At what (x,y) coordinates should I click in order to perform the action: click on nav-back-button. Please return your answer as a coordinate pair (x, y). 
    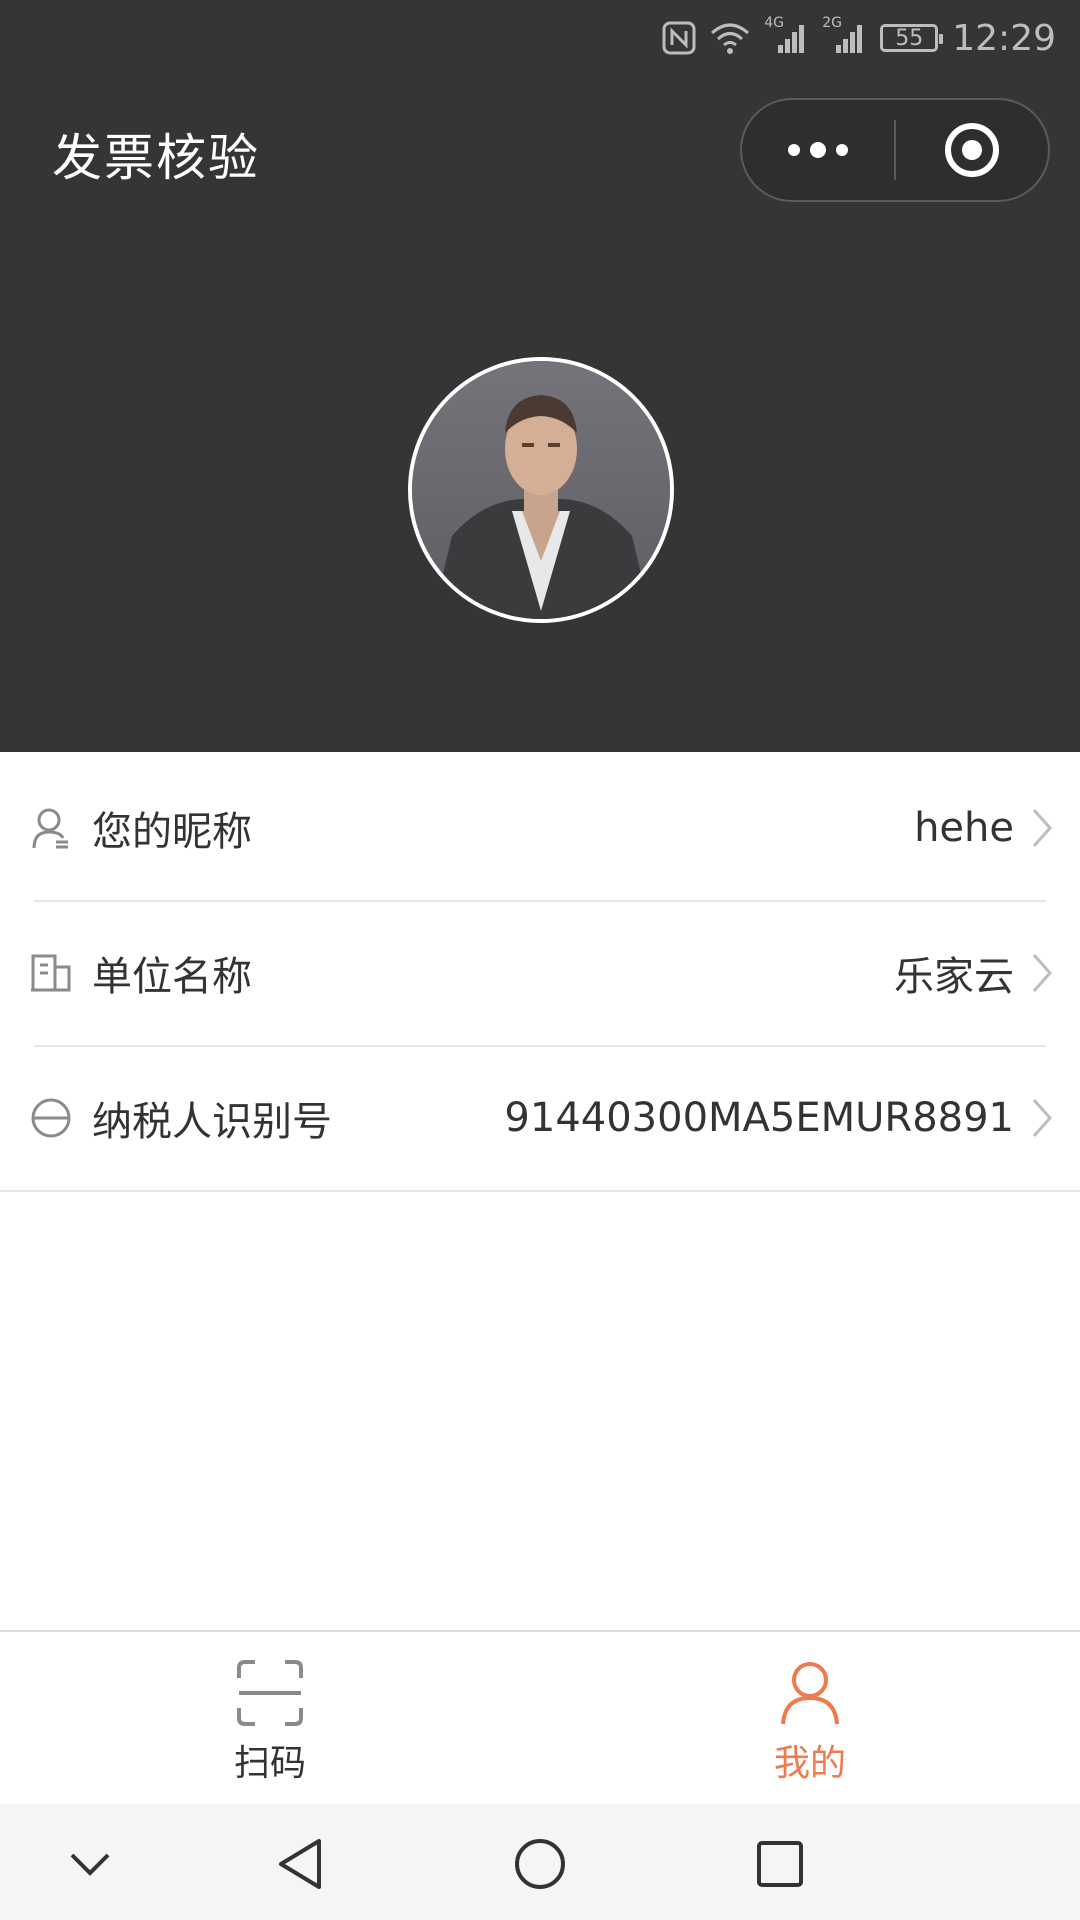
    Looking at the image, I should click on (300, 1864).